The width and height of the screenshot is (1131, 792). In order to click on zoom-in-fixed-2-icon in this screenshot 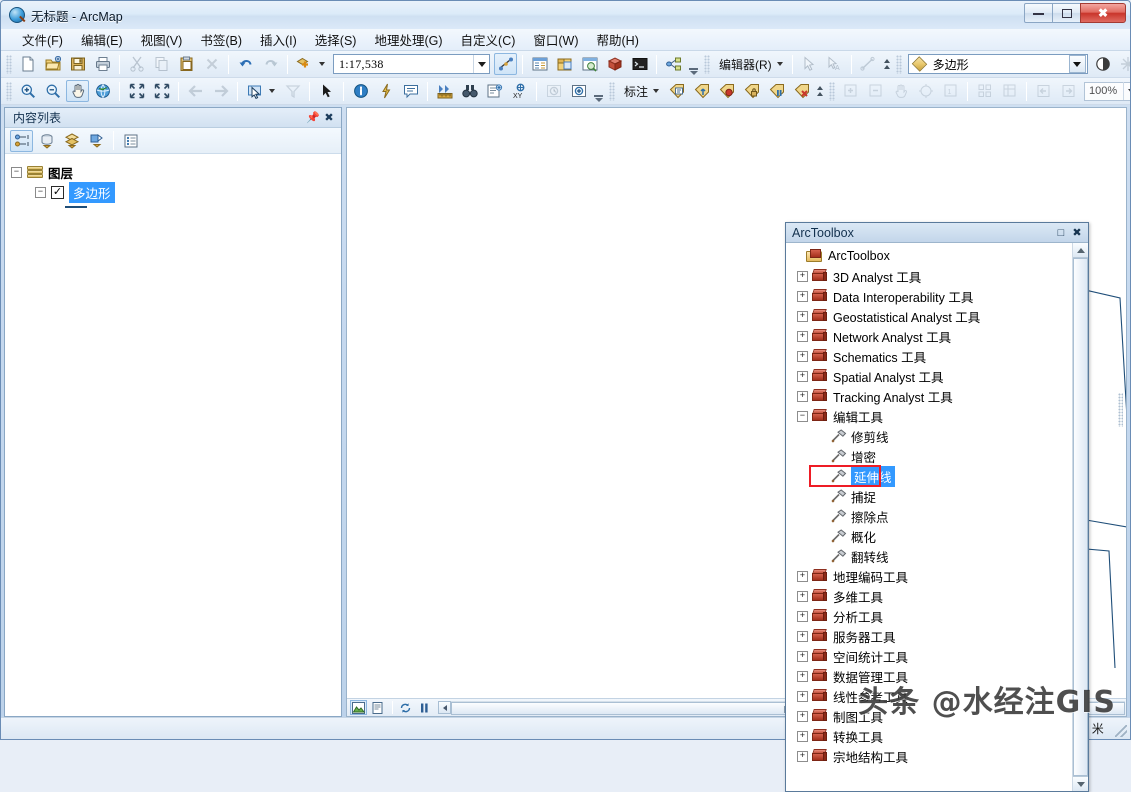, I will do `click(850, 91)`.